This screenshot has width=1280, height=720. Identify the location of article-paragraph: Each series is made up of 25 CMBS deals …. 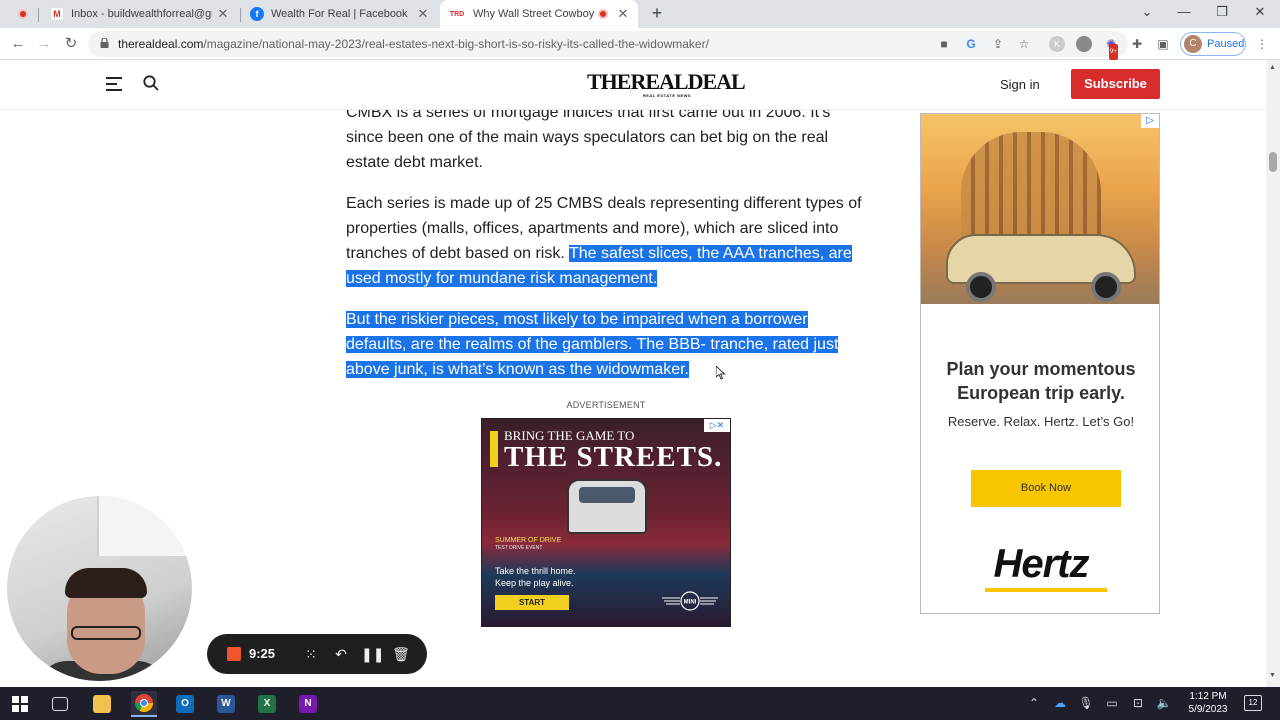
(606, 241).